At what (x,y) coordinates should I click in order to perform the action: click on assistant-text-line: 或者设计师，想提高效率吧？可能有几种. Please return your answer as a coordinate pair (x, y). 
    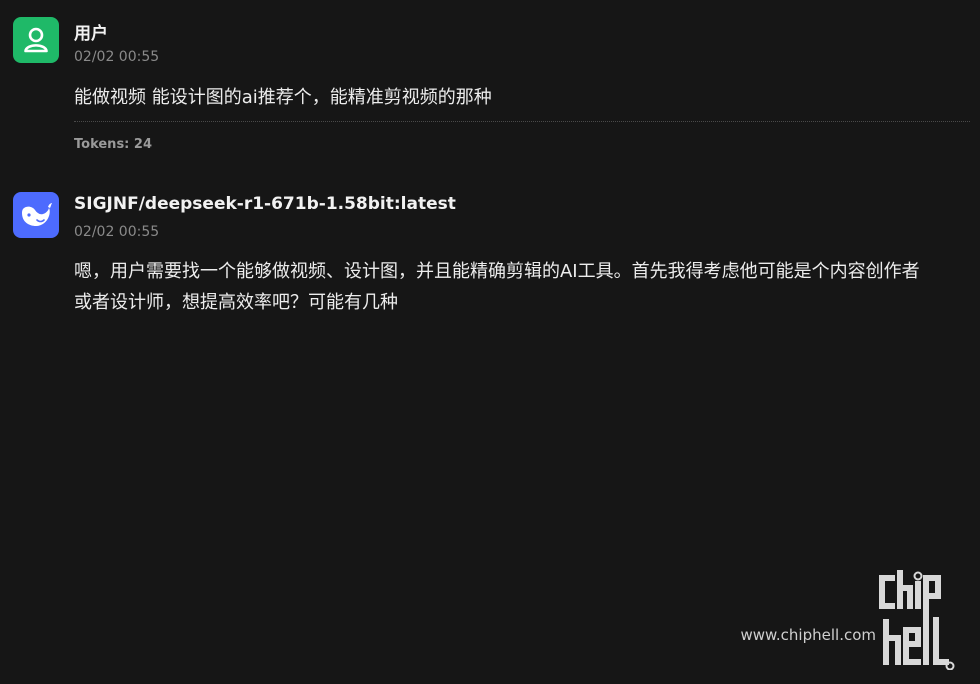
    Looking at the image, I should click on (236, 302).